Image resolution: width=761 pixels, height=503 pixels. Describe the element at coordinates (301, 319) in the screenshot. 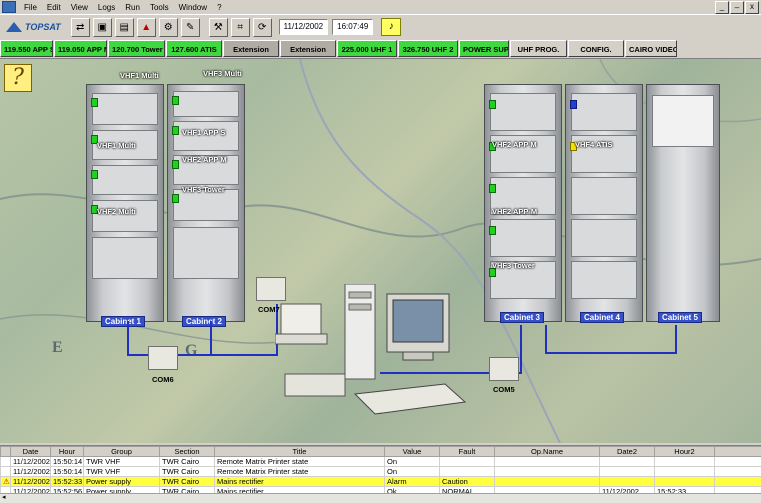

I see `printer-shape` at that location.